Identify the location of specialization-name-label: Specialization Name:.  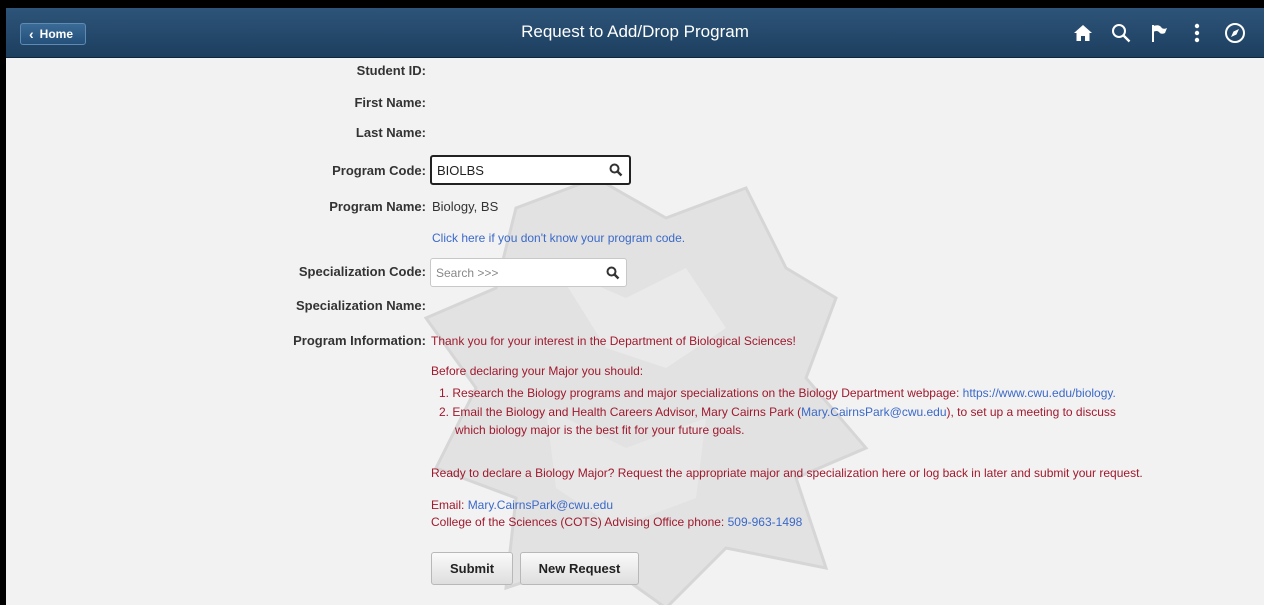
(360, 305).